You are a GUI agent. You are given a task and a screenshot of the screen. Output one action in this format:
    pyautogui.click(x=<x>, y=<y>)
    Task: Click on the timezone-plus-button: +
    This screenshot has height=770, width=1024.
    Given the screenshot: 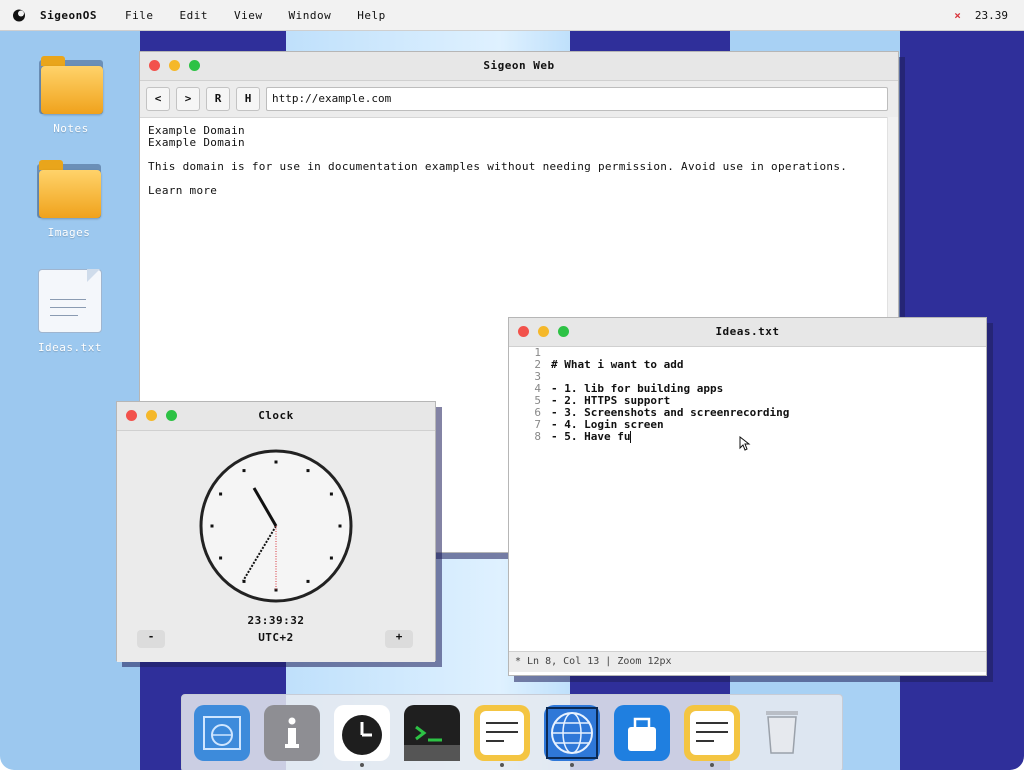 What is the action you would take?
    pyautogui.click(x=399, y=639)
    